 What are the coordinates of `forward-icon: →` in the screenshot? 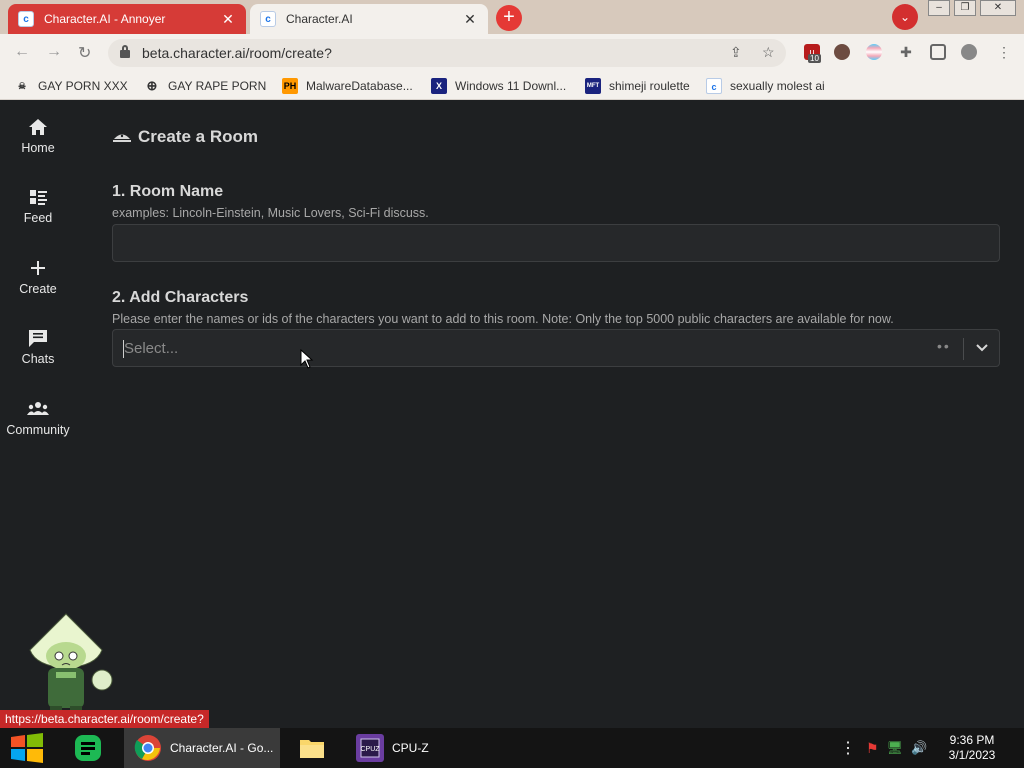 It's located at (54, 52).